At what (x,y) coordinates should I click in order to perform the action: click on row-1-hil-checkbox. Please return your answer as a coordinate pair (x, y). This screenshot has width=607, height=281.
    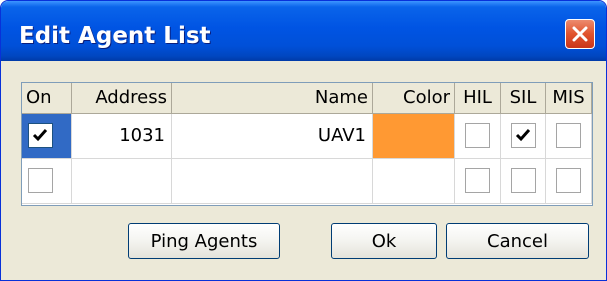
    Looking at the image, I should click on (477, 135).